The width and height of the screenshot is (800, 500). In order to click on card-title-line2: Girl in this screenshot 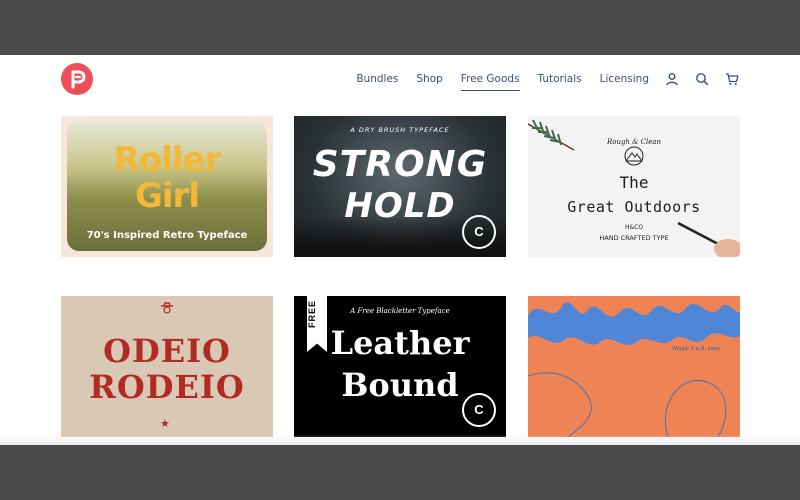, I will do `click(167, 196)`.